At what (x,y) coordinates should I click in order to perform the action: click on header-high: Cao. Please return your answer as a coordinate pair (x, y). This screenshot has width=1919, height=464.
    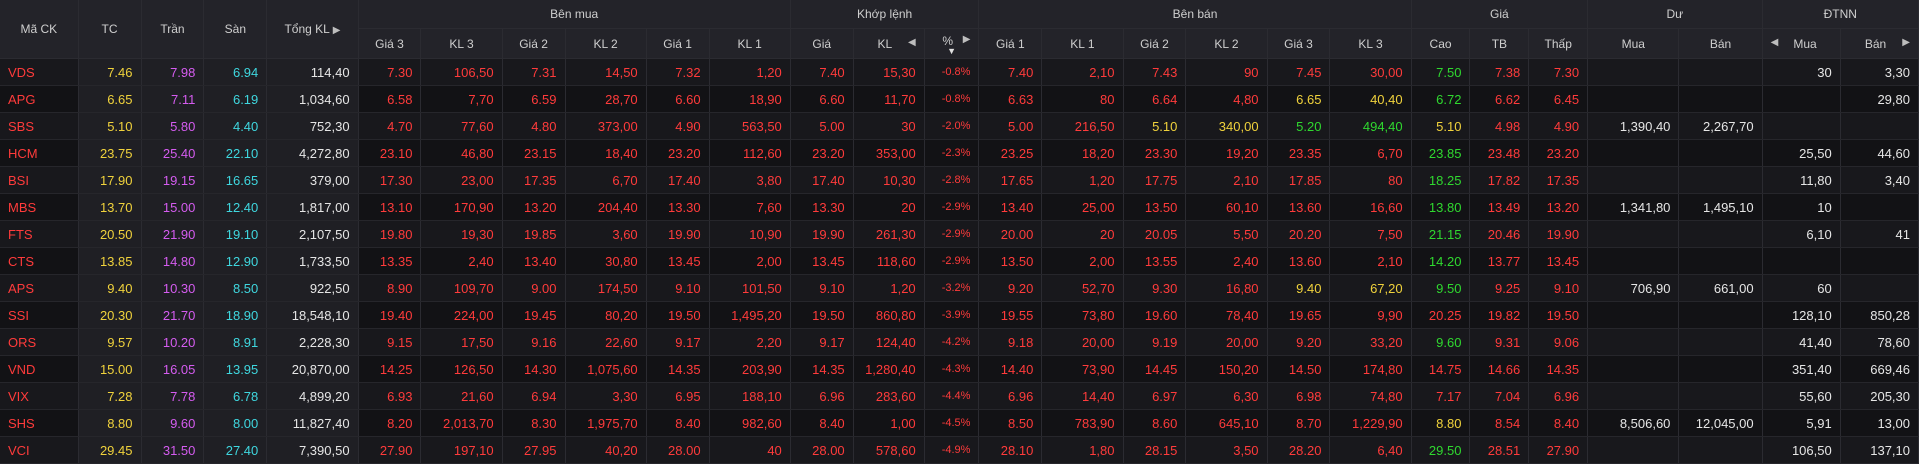
    Looking at the image, I should click on (1441, 43).